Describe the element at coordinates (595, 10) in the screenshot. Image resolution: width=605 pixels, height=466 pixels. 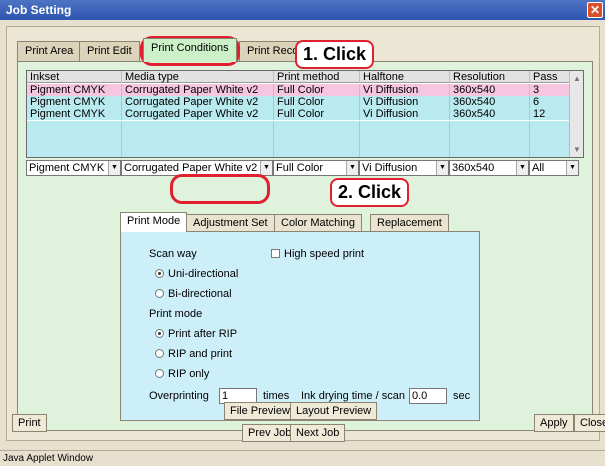
I see `close-window-icon: ✕` at that location.